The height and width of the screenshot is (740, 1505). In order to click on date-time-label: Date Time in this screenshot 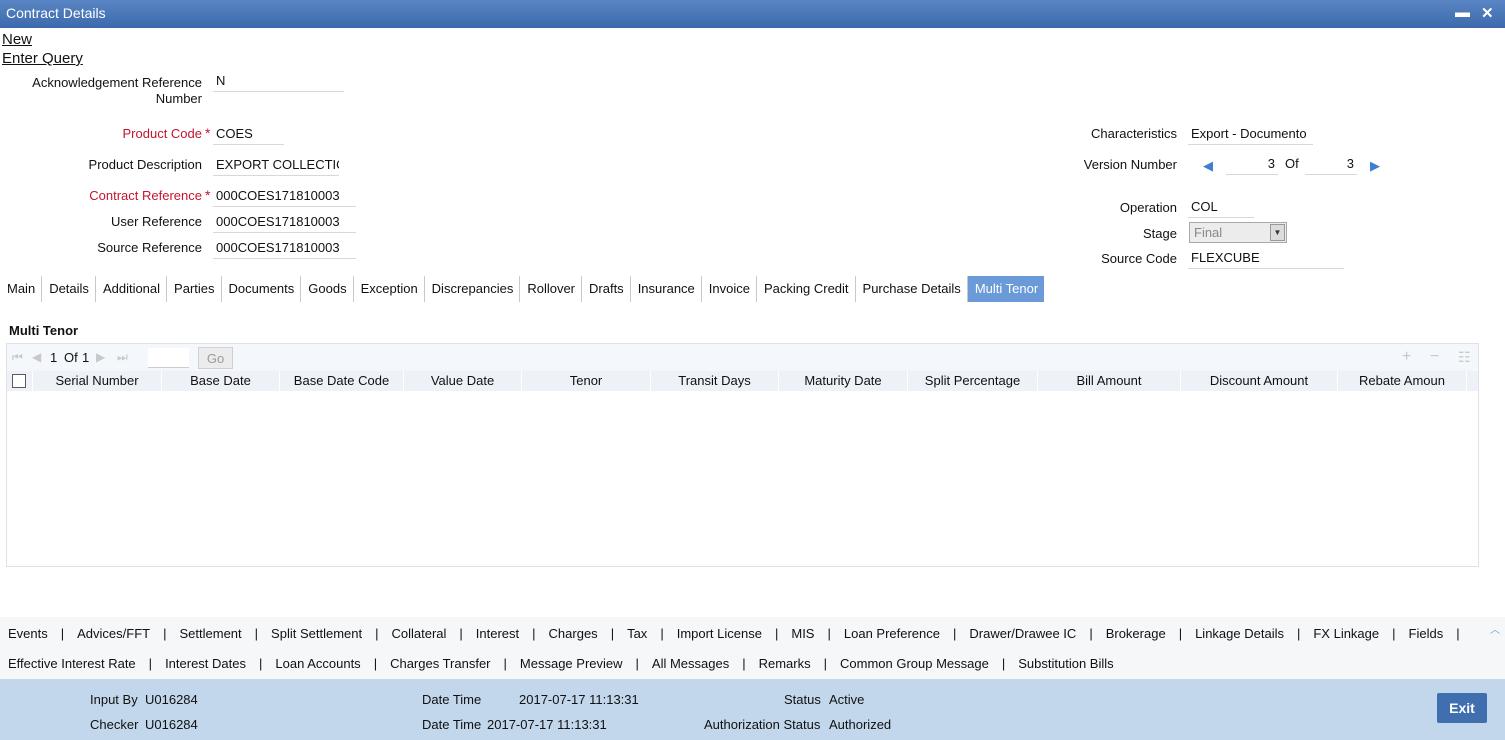, I will do `click(452, 699)`.